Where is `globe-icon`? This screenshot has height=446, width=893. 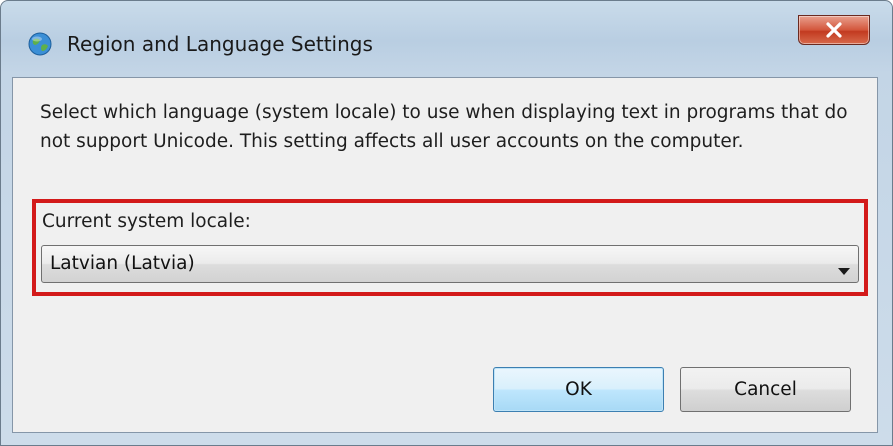 globe-icon is located at coordinates (40, 44).